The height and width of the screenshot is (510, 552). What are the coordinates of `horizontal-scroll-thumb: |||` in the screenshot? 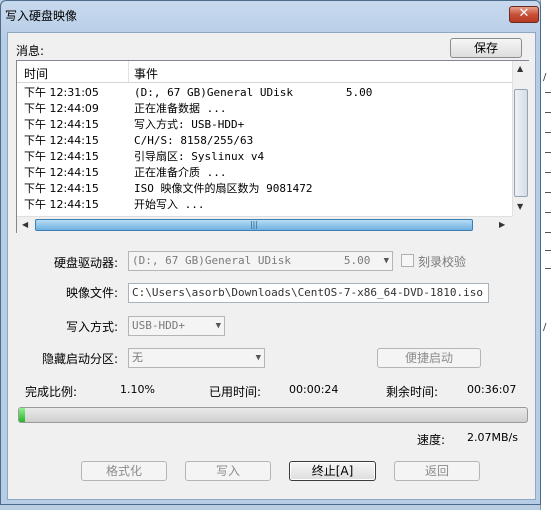 It's located at (254, 225).